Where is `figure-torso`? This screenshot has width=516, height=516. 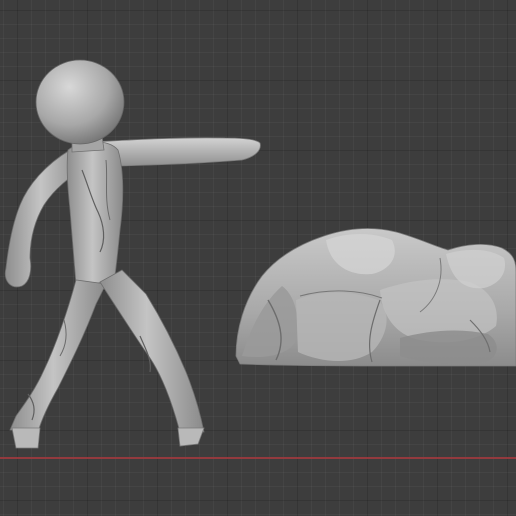
figure-torso is located at coordinates (95, 213).